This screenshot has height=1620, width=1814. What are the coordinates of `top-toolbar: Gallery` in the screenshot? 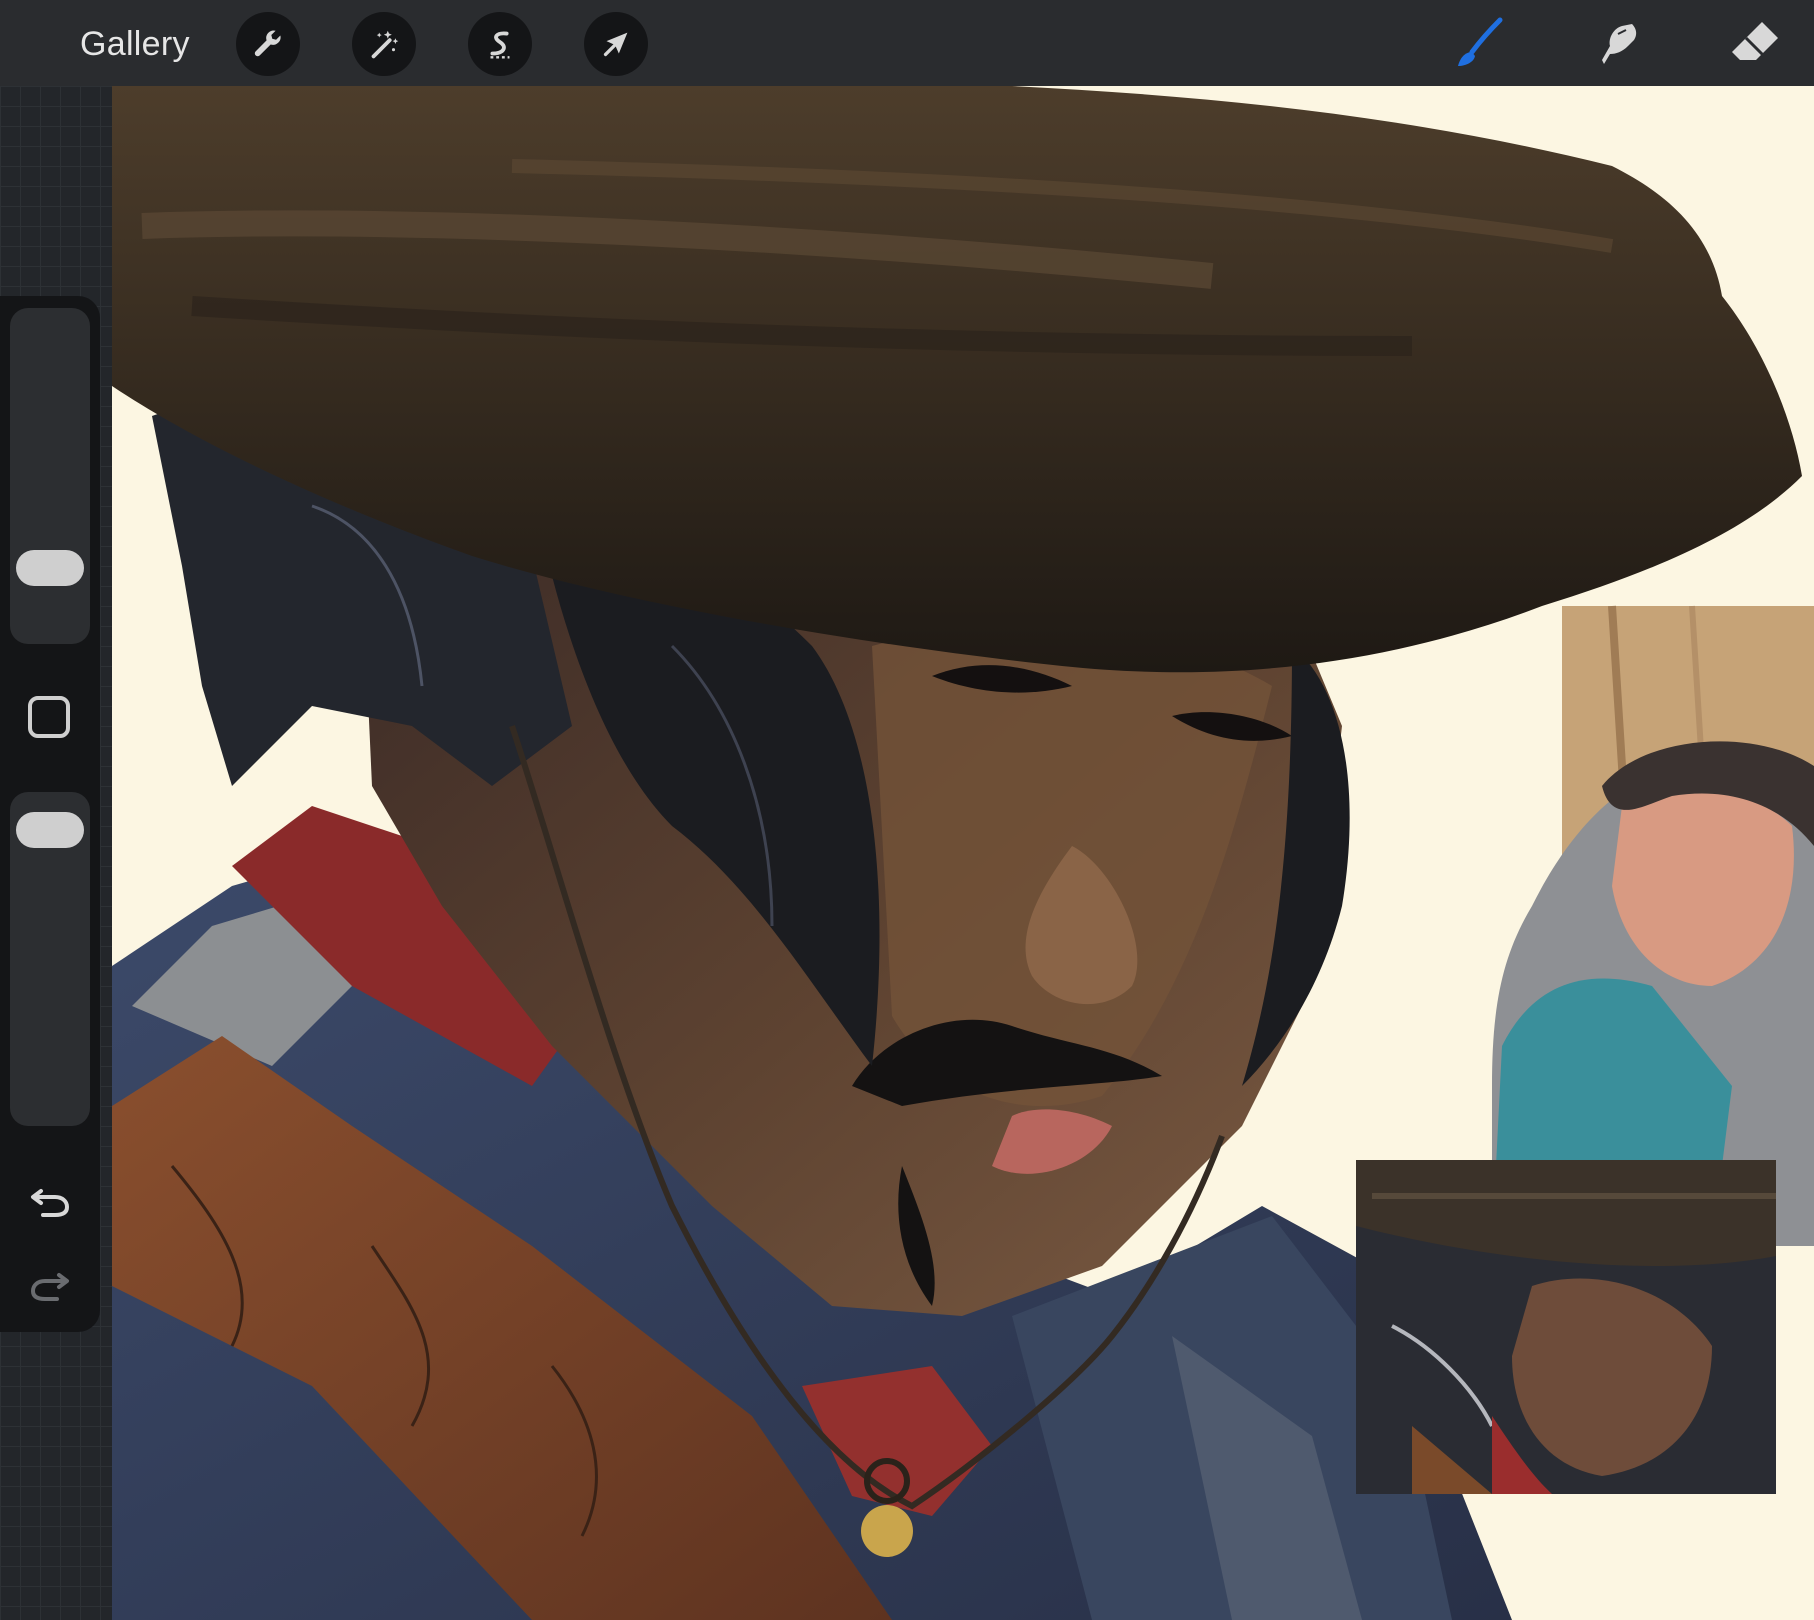 It's located at (907, 43).